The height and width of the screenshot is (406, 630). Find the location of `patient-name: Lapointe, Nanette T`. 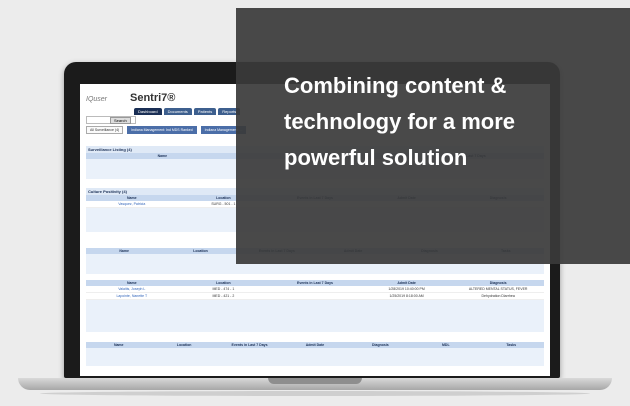

patient-name: Lapointe, Nanette T is located at coordinates (132, 296).